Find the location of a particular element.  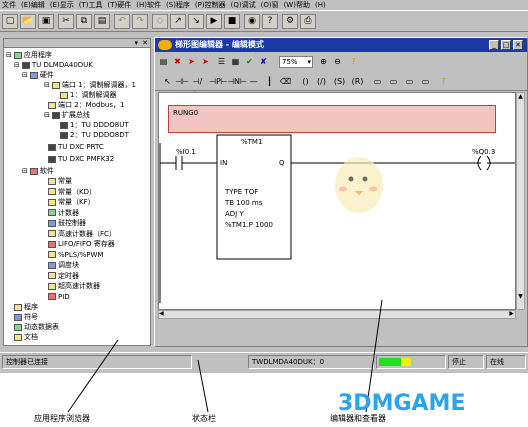

caption-browser: 应用程序浏览器 is located at coordinates (62, 418).